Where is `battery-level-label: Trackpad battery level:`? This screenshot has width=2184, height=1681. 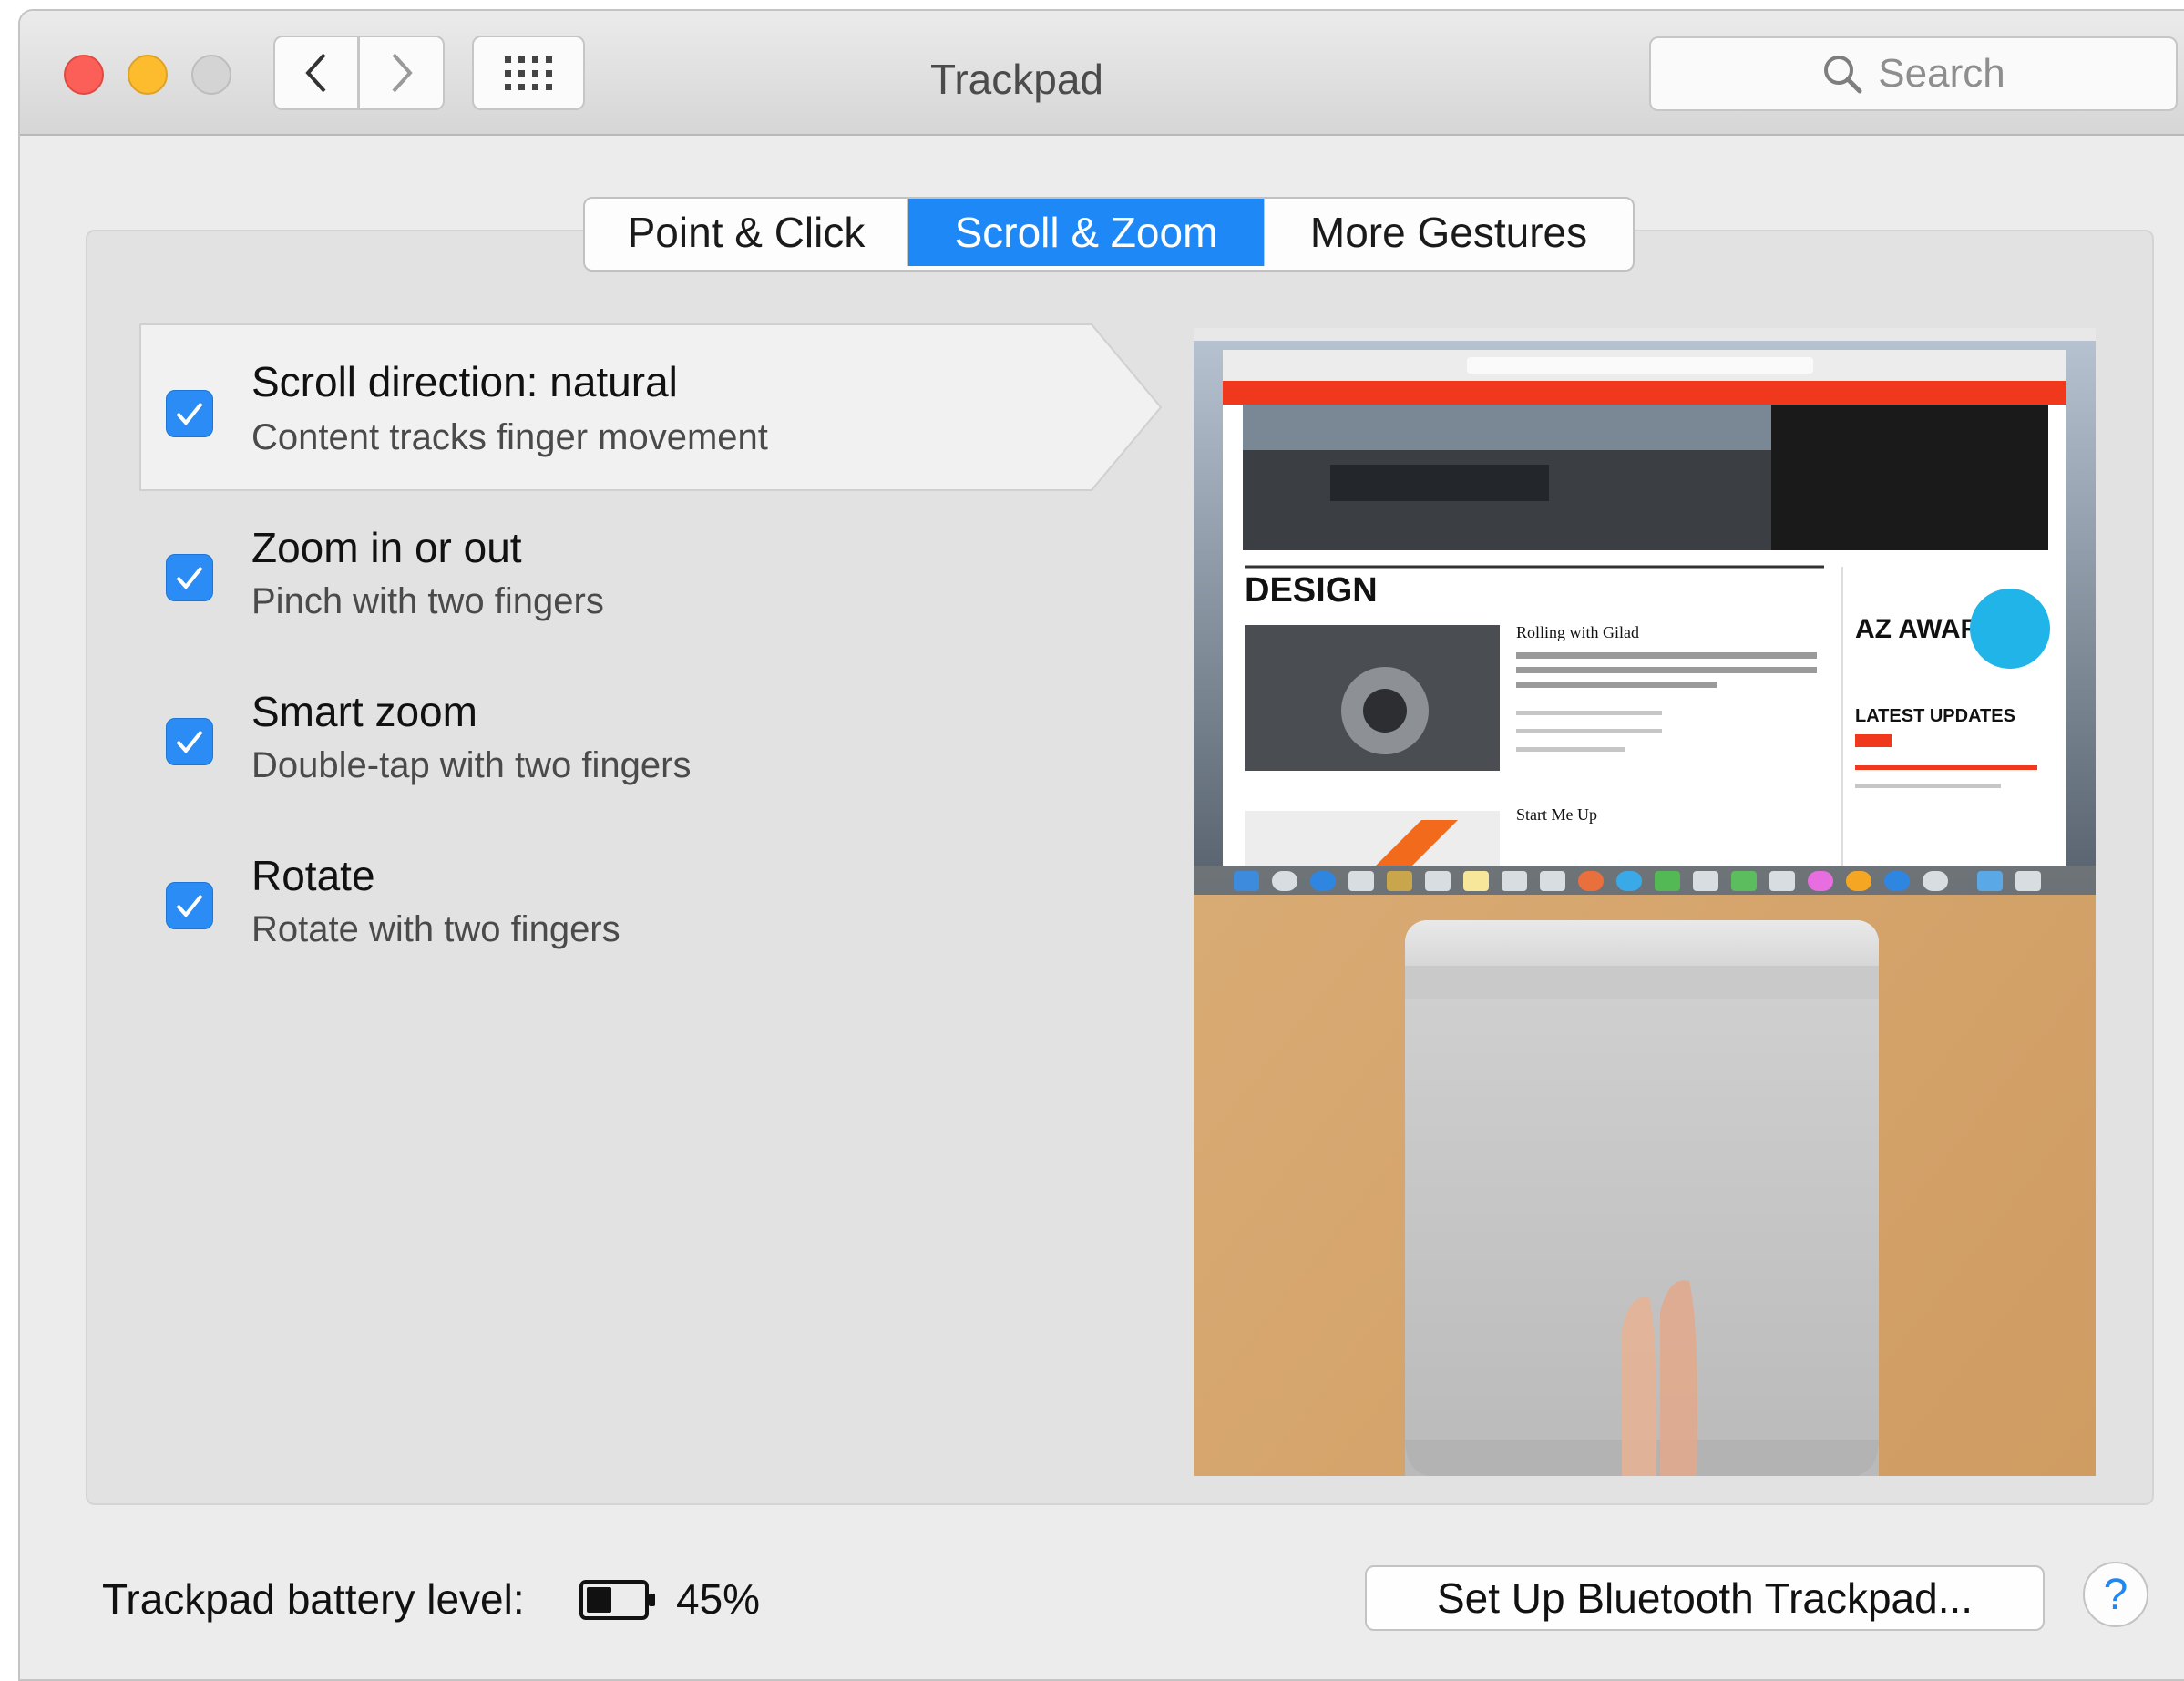
battery-level-label: Trackpad battery level: is located at coordinates (313, 1599).